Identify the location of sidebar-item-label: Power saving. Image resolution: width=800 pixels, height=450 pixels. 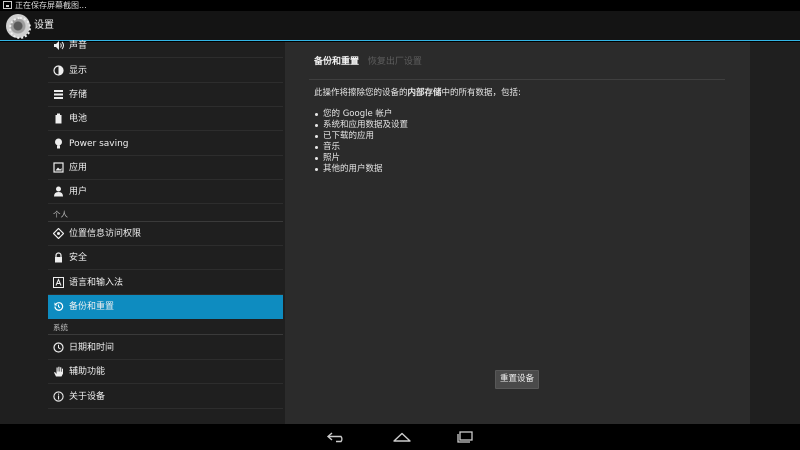
(99, 144).